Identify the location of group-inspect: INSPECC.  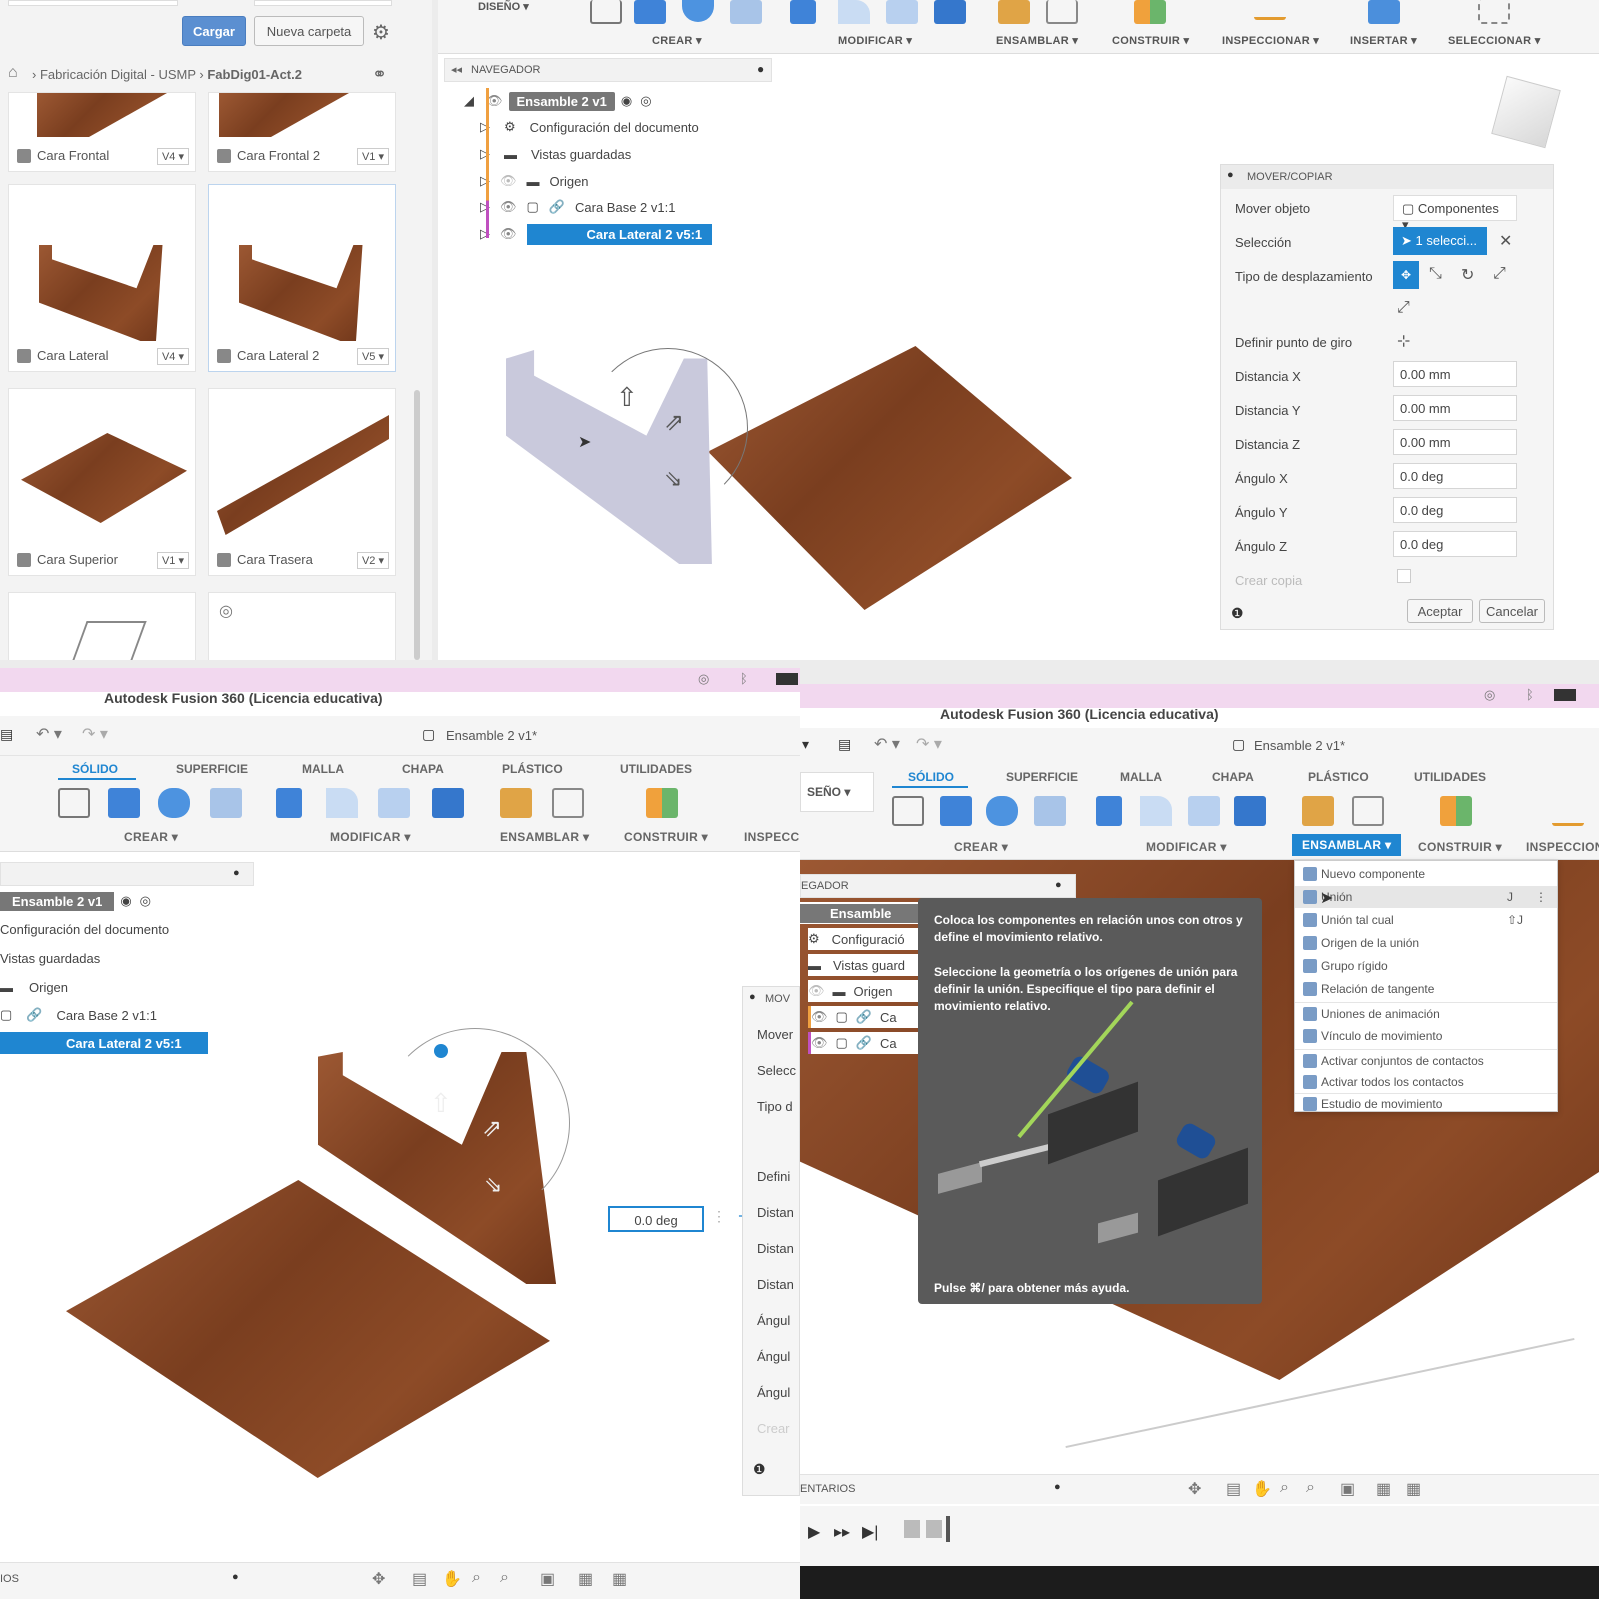
(771, 837).